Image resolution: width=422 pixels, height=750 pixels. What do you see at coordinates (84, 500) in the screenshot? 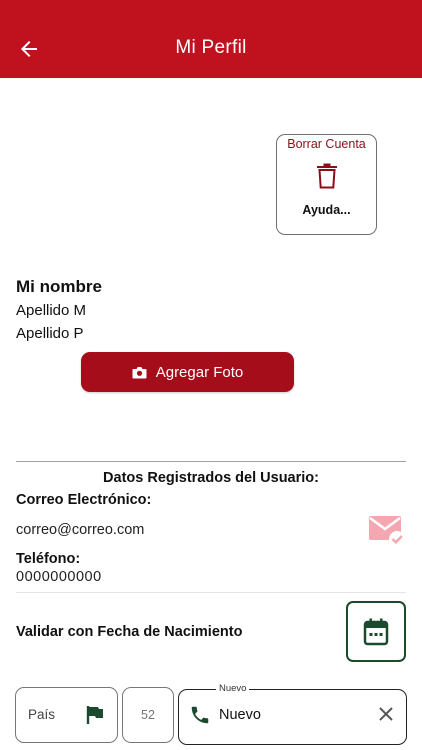
I see `email-label: Correo Electrónico:` at bounding box center [84, 500].